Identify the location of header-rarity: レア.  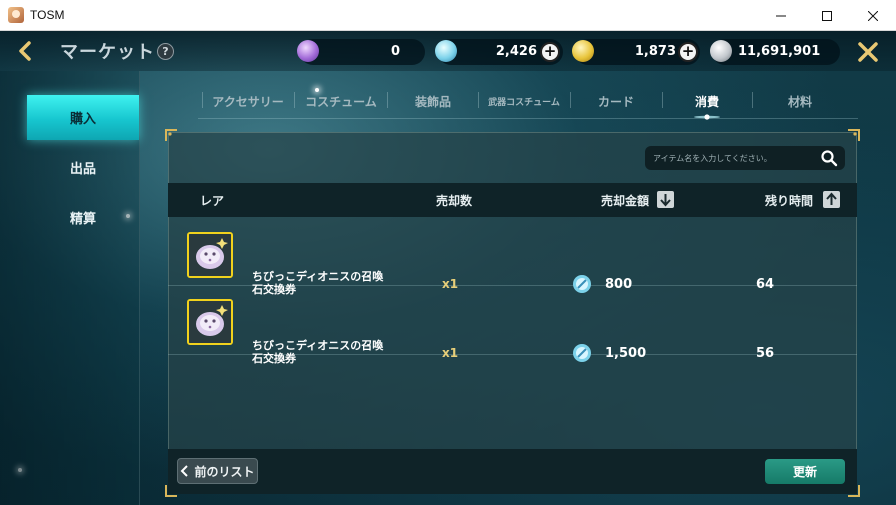
(212, 200).